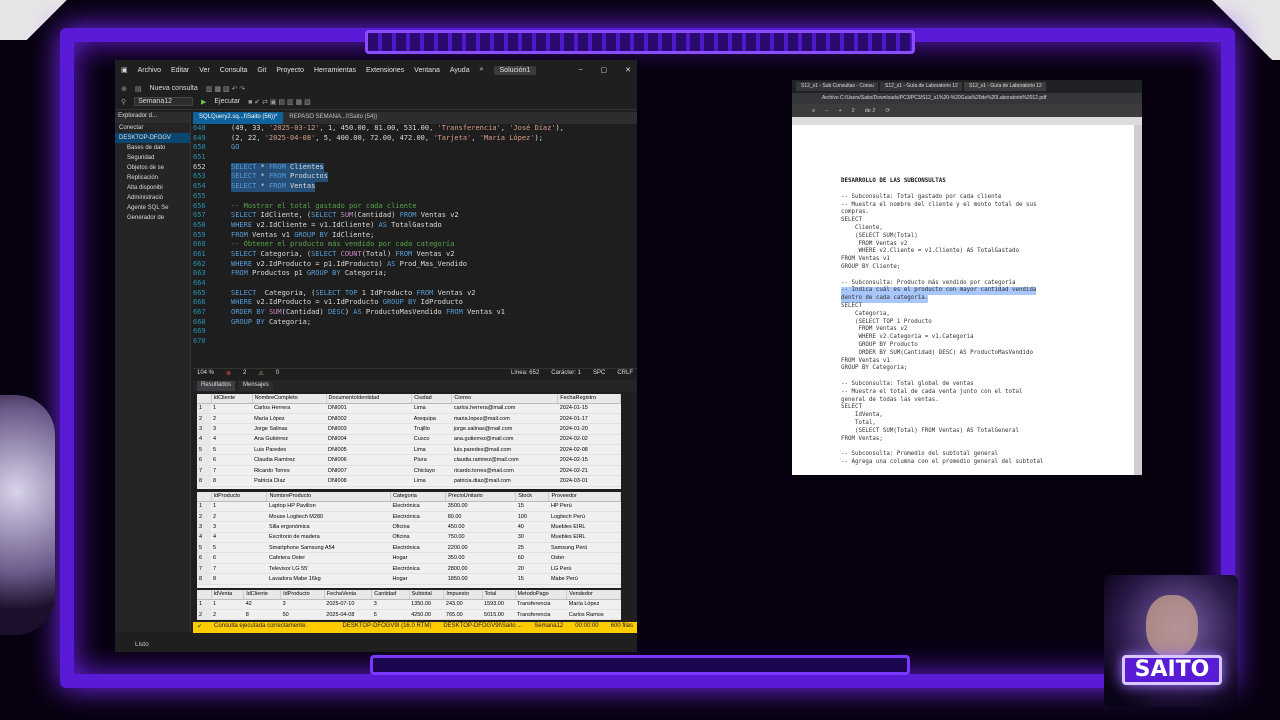  I want to click on browser-tab: S12_s1 - Sub Consultas - Consu, so click(837, 86).